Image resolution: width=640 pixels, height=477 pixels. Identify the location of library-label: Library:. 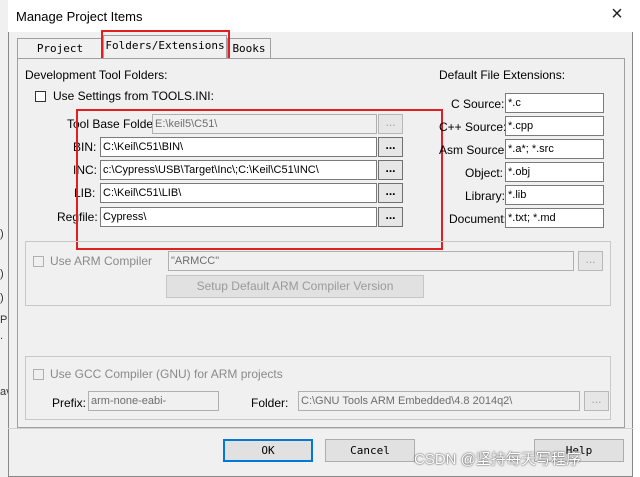
(485, 196).